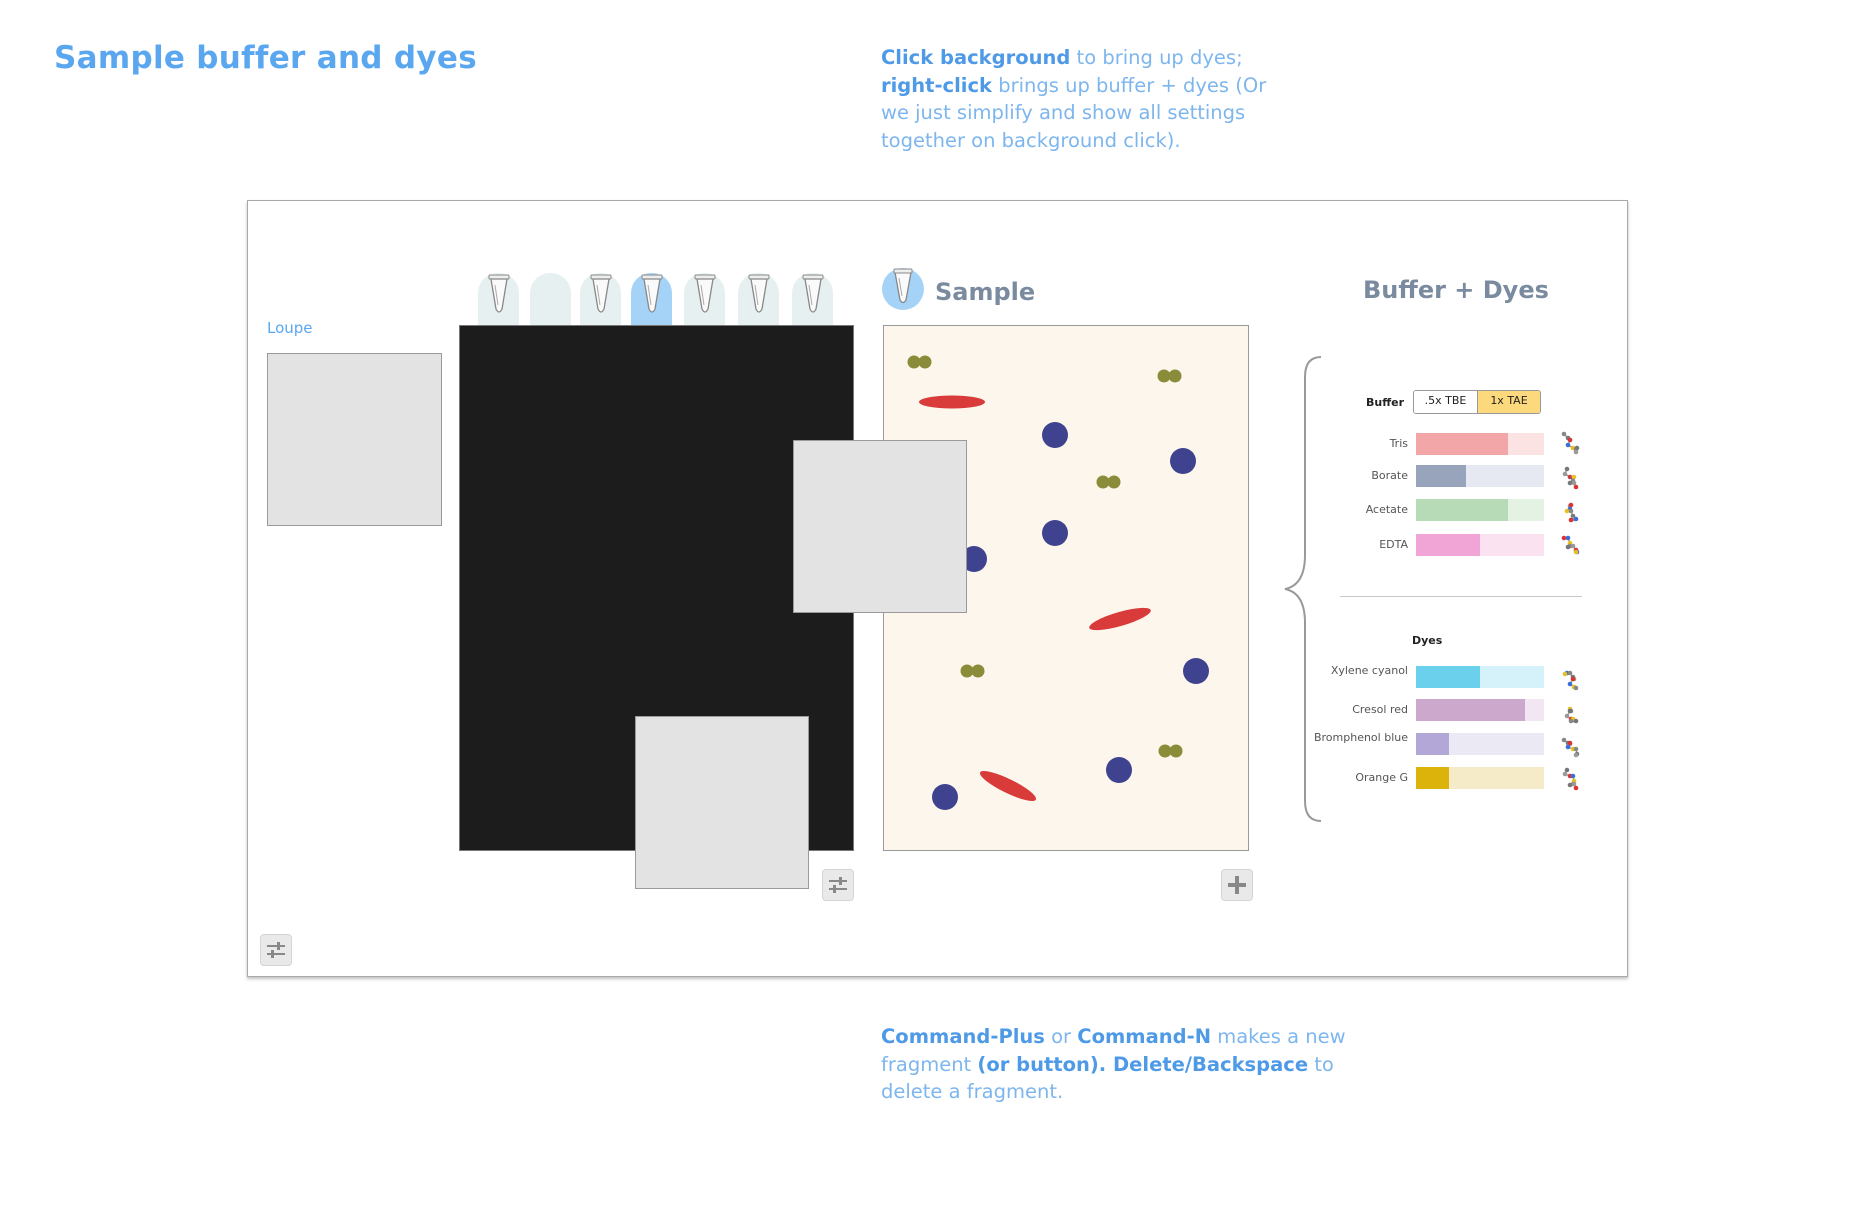 This screenshot has height=1222, width=1853. Describe the element at coordinates (963, 1036) in the screenshot. I see `note-bottom-seg: Command-Plus` at that location.